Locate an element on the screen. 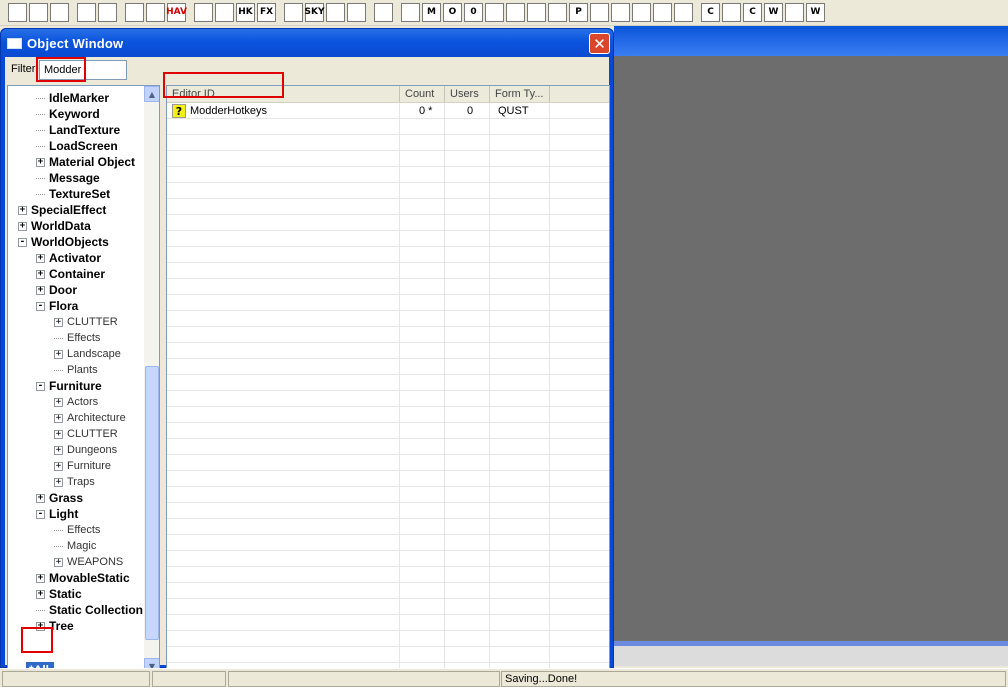  open-folder-icon is located at coordinates (17, 12).